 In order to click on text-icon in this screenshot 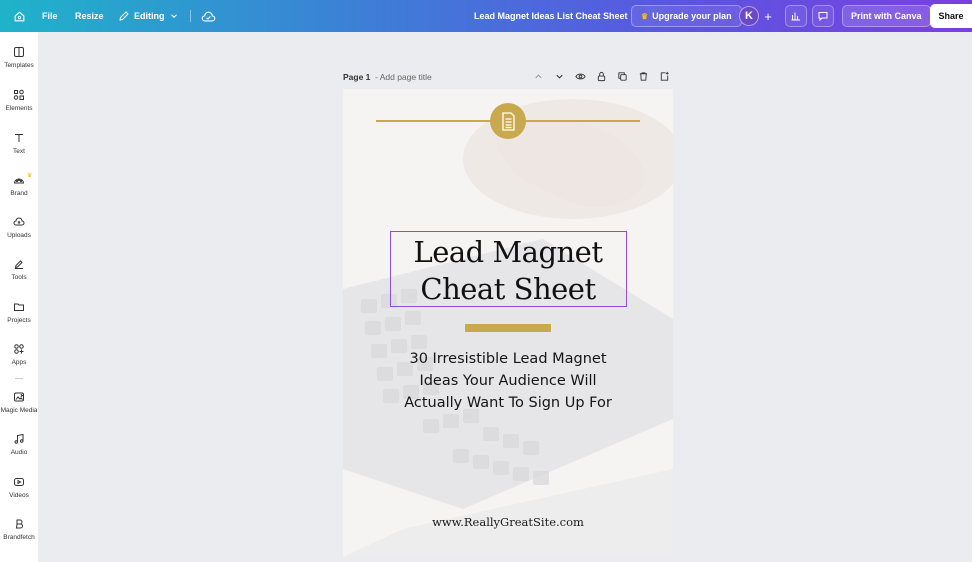, I will do `click(19, 138)`.